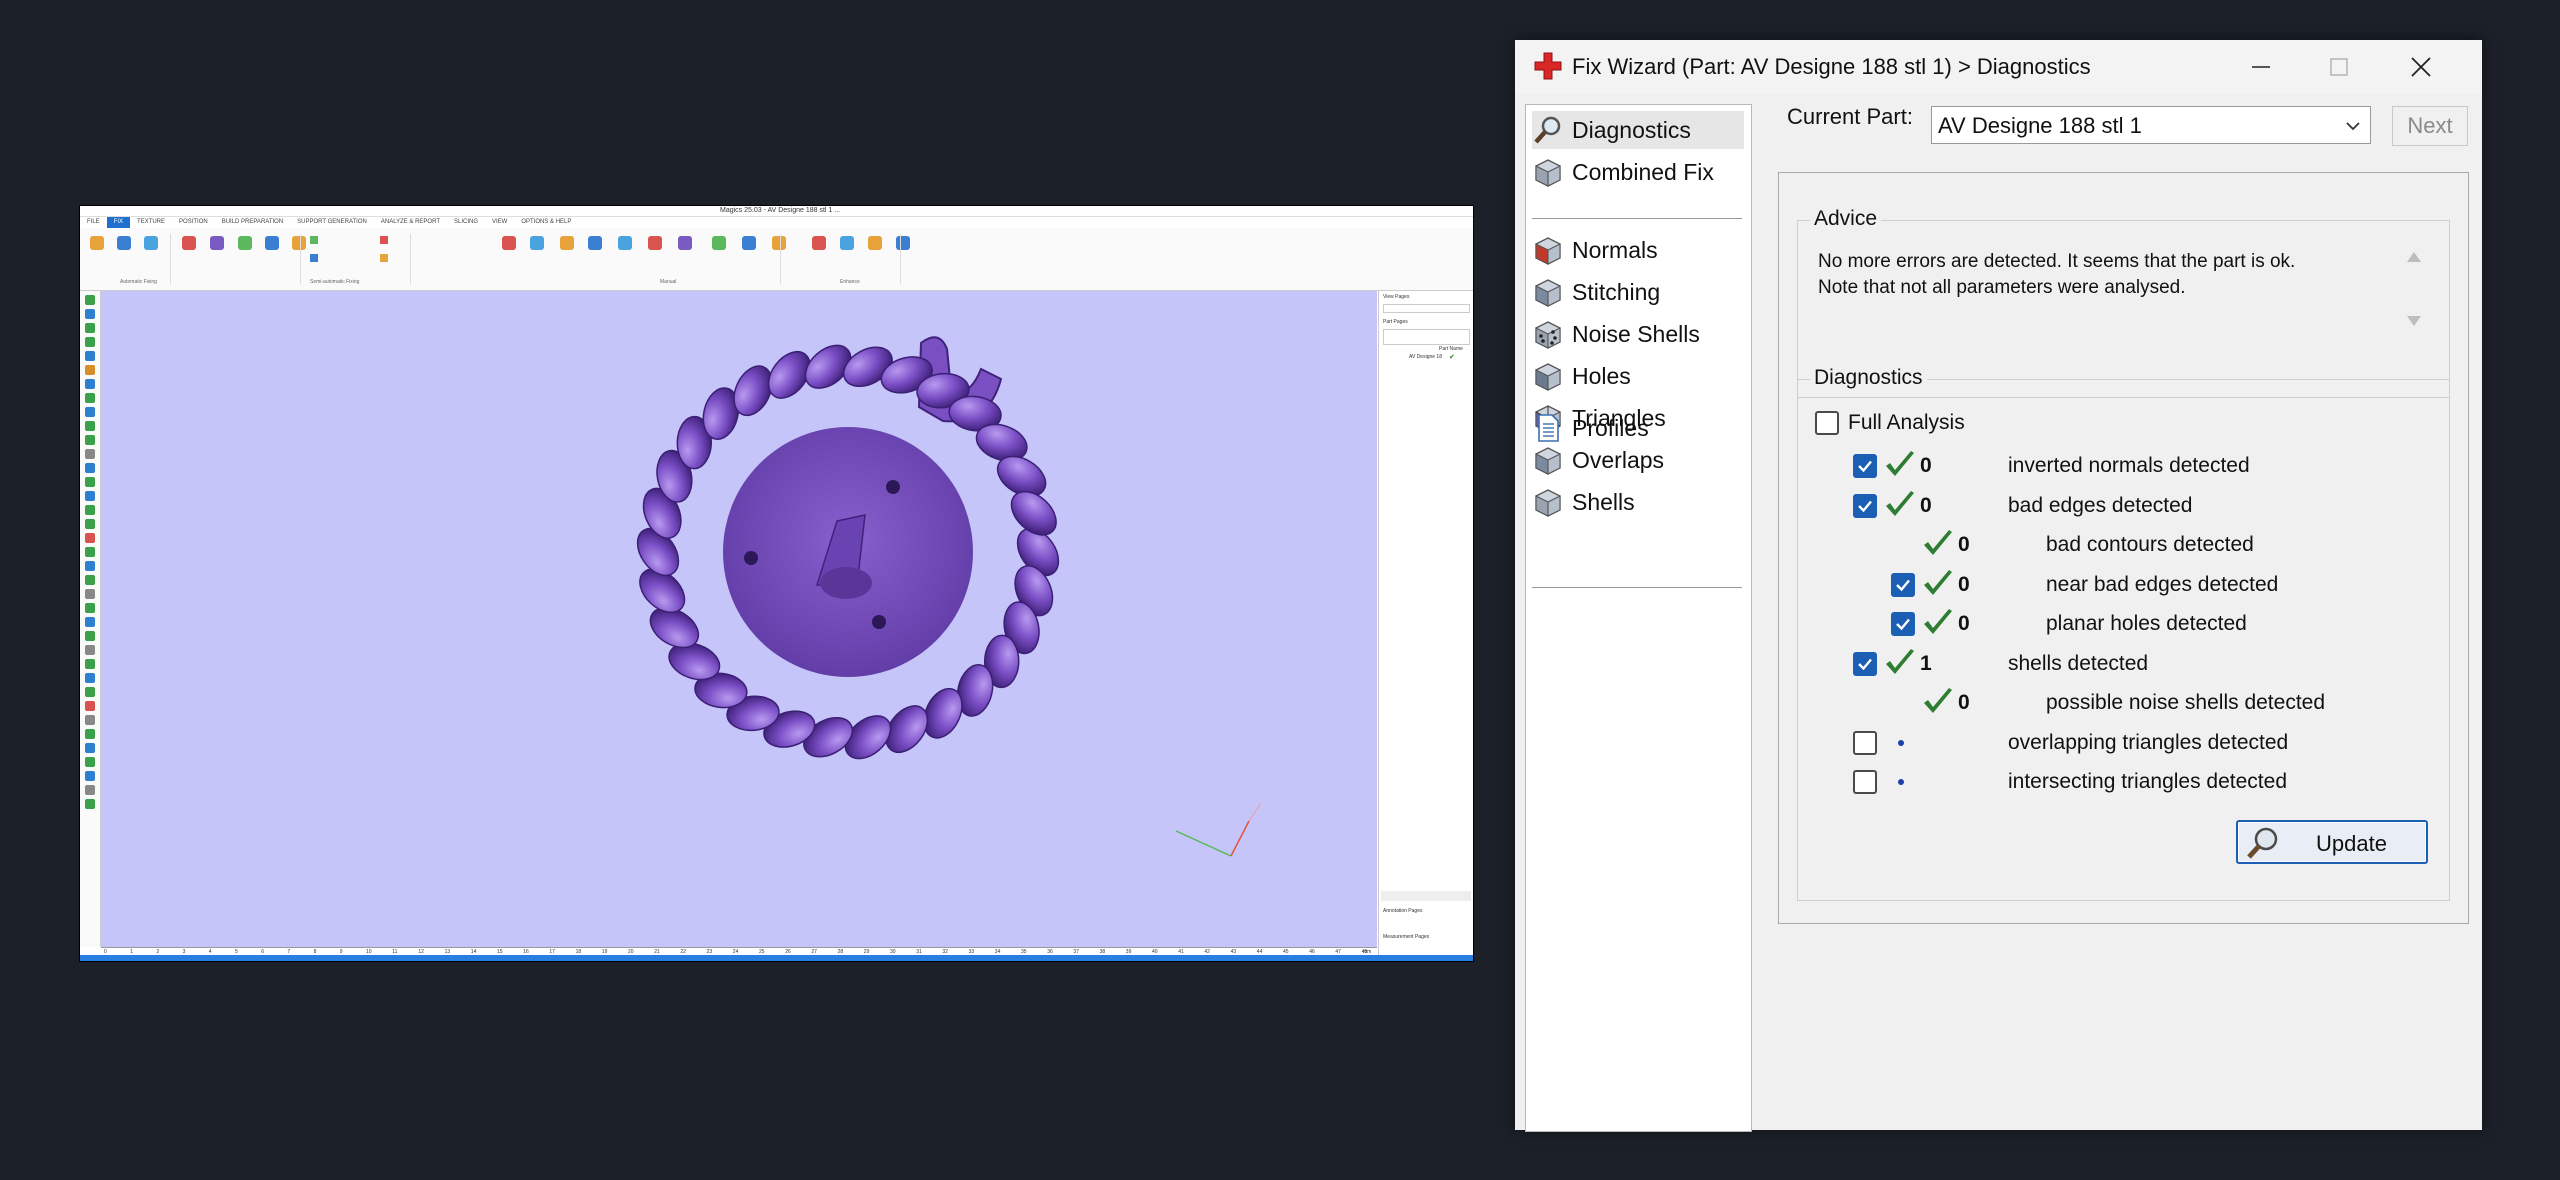 The image size is (2560, 1180). What do you see at coordinates (2414, 257) in the screenshot?
I see `scroll-up-icon` at bounding box center [2414, 257].